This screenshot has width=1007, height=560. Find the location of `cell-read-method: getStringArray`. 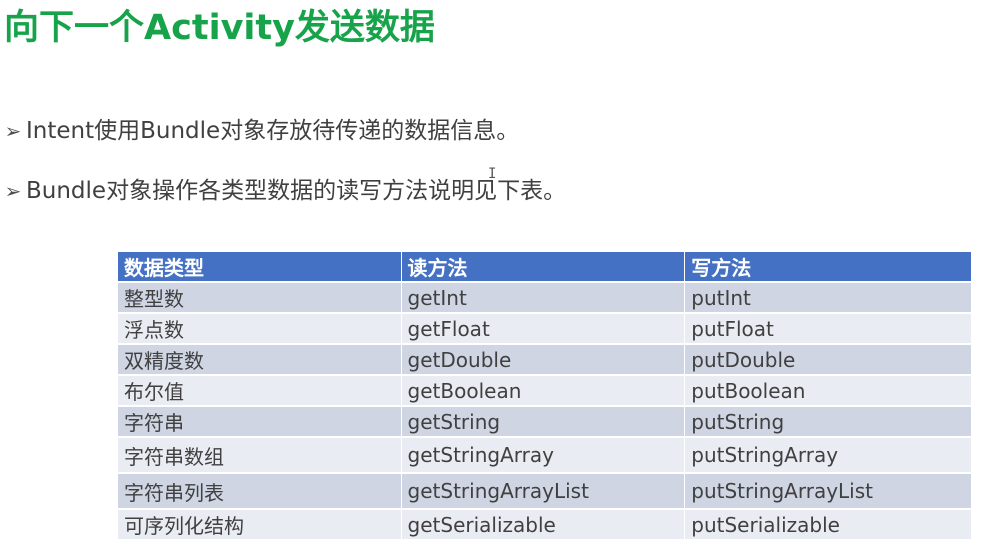

cell-read-method: getStringArray is located at coordinates (543, 455).